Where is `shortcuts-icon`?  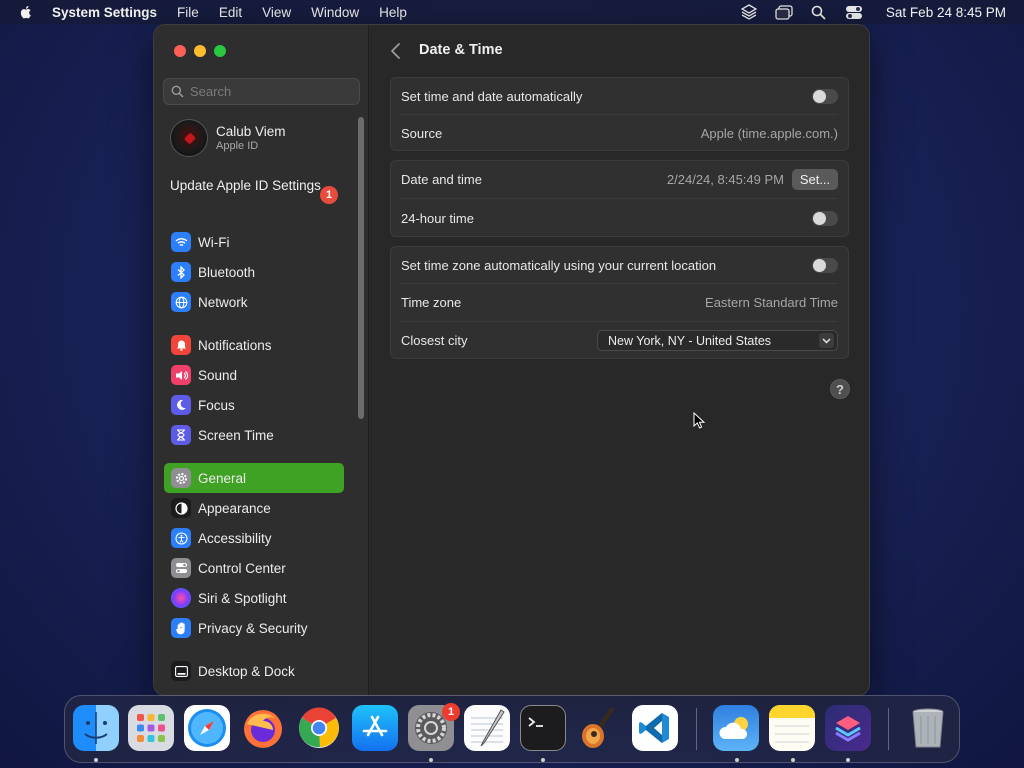 shortcuts-icon is located at coordinates (848, 728).